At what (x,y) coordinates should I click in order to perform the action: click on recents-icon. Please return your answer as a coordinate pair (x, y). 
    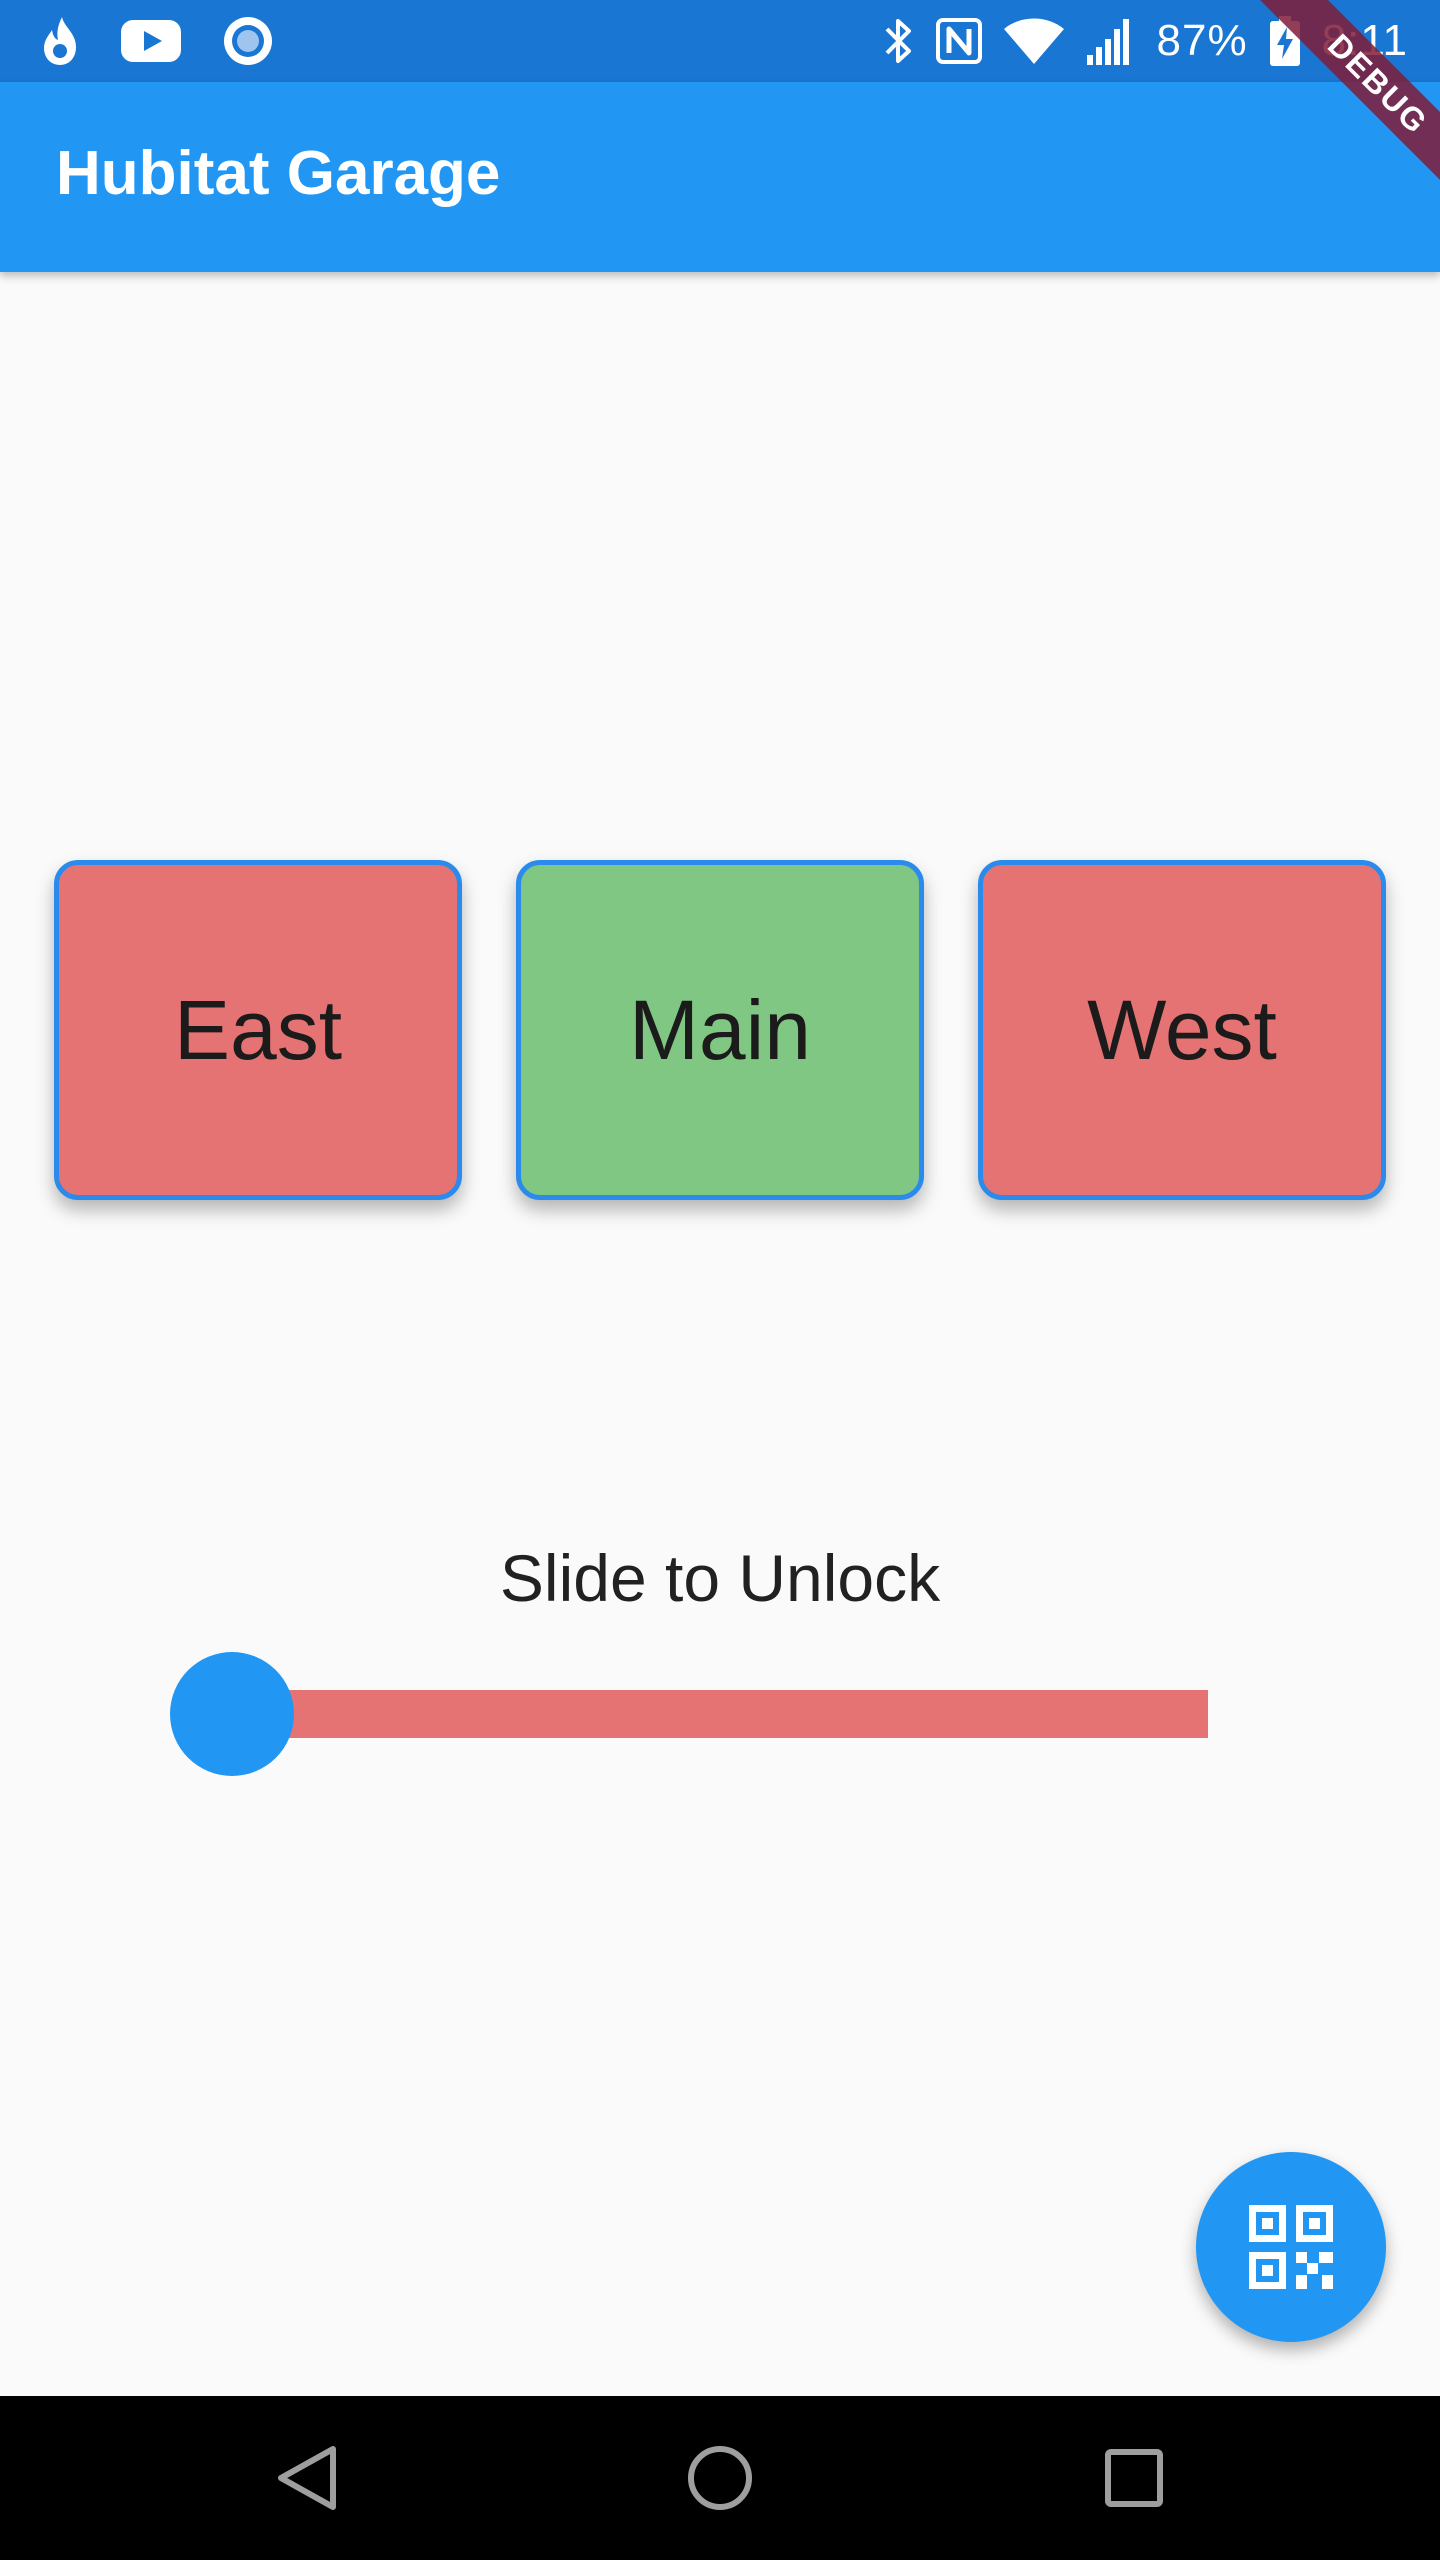
    Looking at the image, I should click on (1134, 2478).